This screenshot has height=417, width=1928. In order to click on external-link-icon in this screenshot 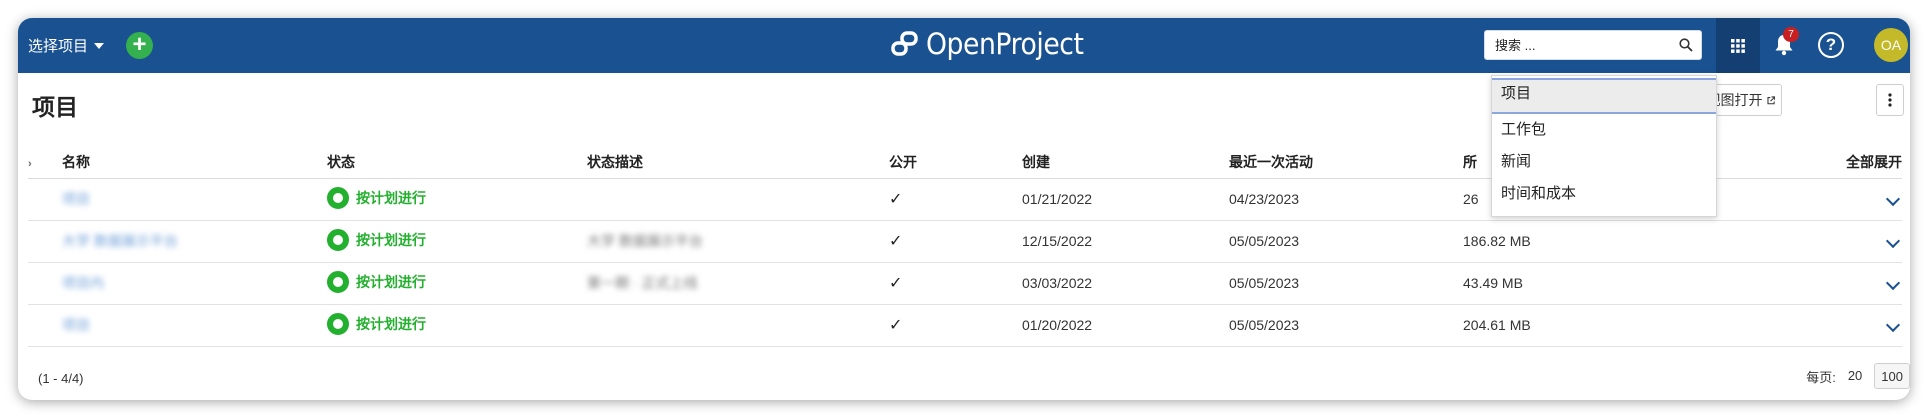, I will do `click(1771, 99)`.